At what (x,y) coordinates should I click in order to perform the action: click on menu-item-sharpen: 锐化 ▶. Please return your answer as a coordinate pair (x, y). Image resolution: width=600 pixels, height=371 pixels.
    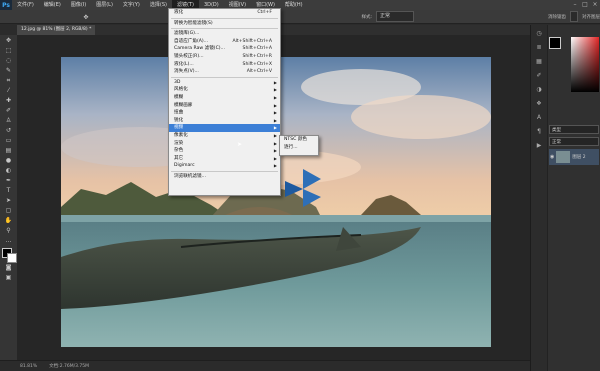
    Looking at the image, I should click on (224, 121).